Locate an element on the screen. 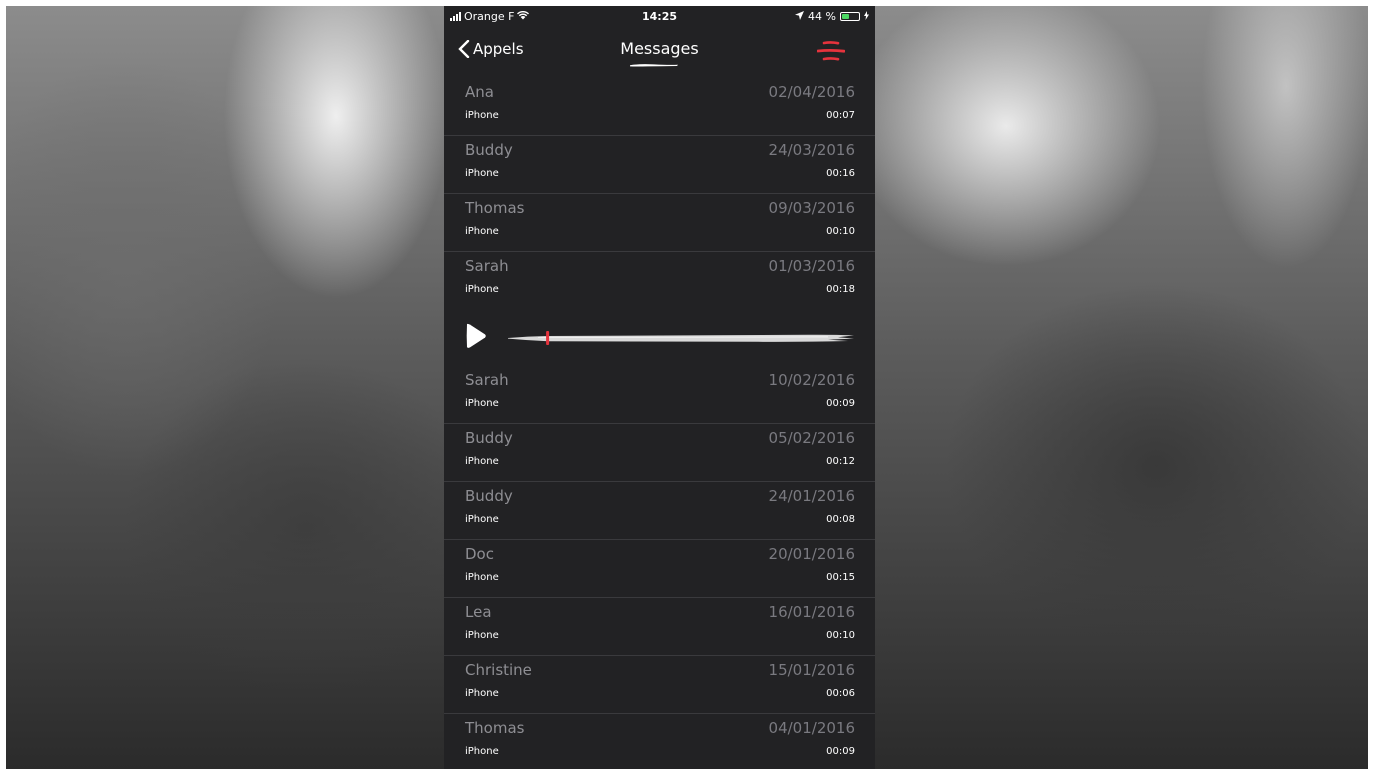 Image resolution: width=1381 pixels, height=769 pixels. list-item: Ana 02/04/2016 iPhone 00:07 is located at coordinates (659, 107).